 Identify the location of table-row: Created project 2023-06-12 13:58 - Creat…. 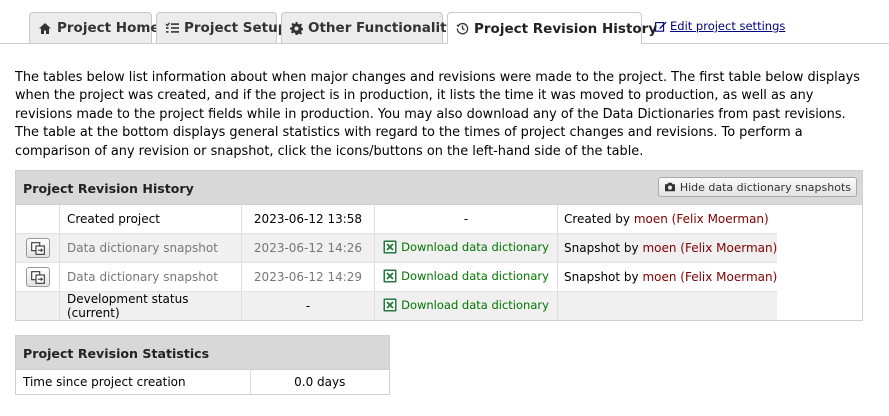
(397, 219).